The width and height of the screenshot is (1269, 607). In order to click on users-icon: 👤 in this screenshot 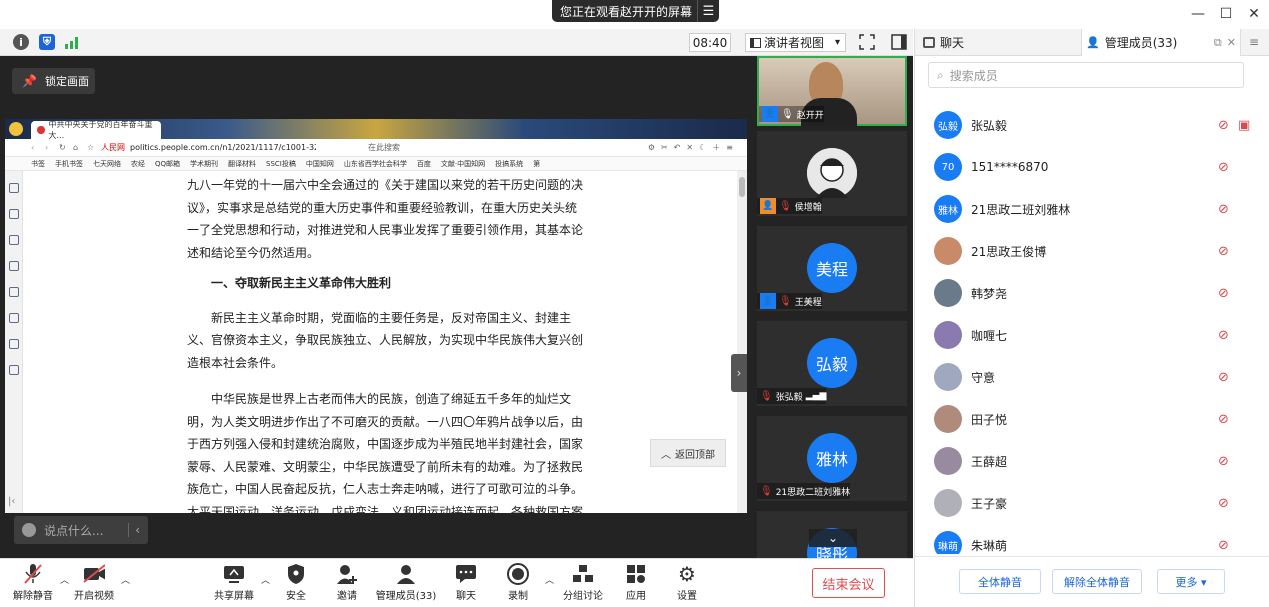, I will do `click(1093, 42)`.